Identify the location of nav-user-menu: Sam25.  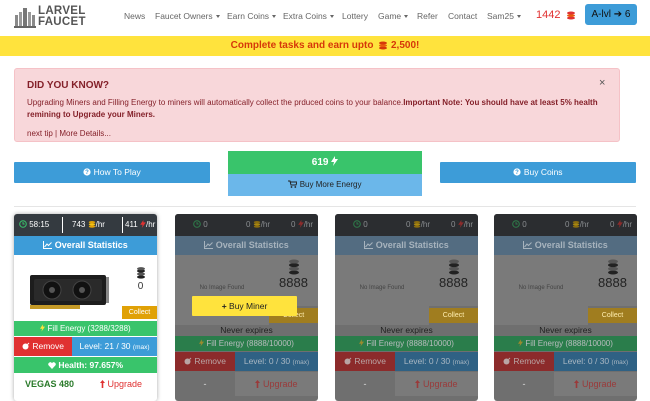
(504, 16).